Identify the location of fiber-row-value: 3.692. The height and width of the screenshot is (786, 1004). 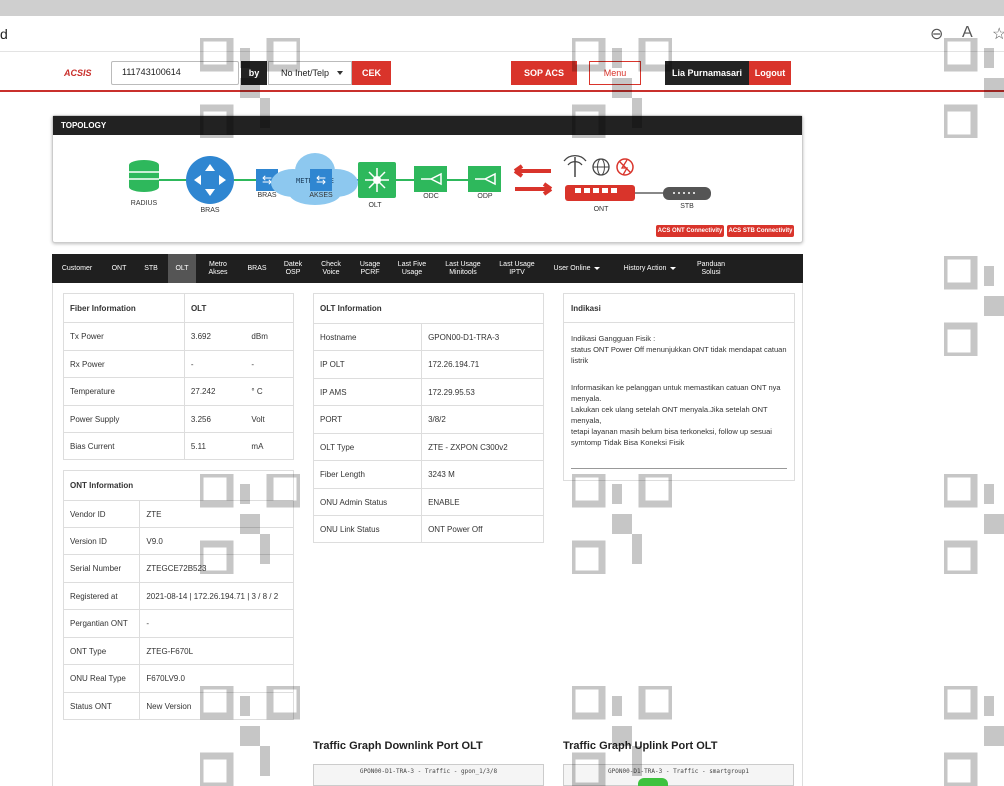
(214, 336).